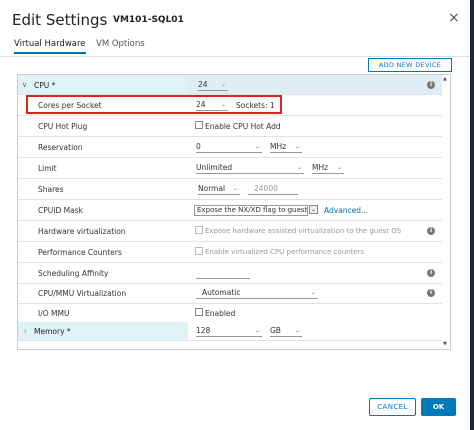 The image size is (474, 430). What do you see at coordinates (51, 189) in the screenshot?
I see `shares-label: Shares` at bounding box center [51, 189].